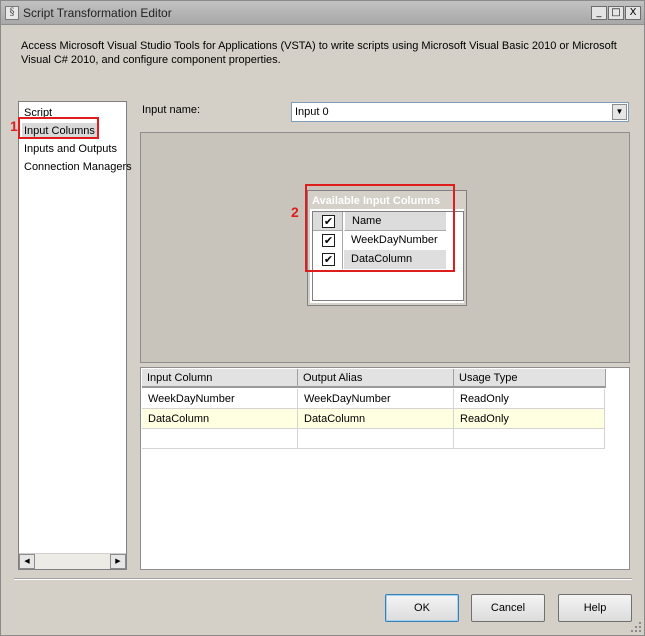 The height and width of the screenshot is (636, 645). Describe the element at coordinates (422, 608) in the screenshot. I see `ok-button: OK` at that location.